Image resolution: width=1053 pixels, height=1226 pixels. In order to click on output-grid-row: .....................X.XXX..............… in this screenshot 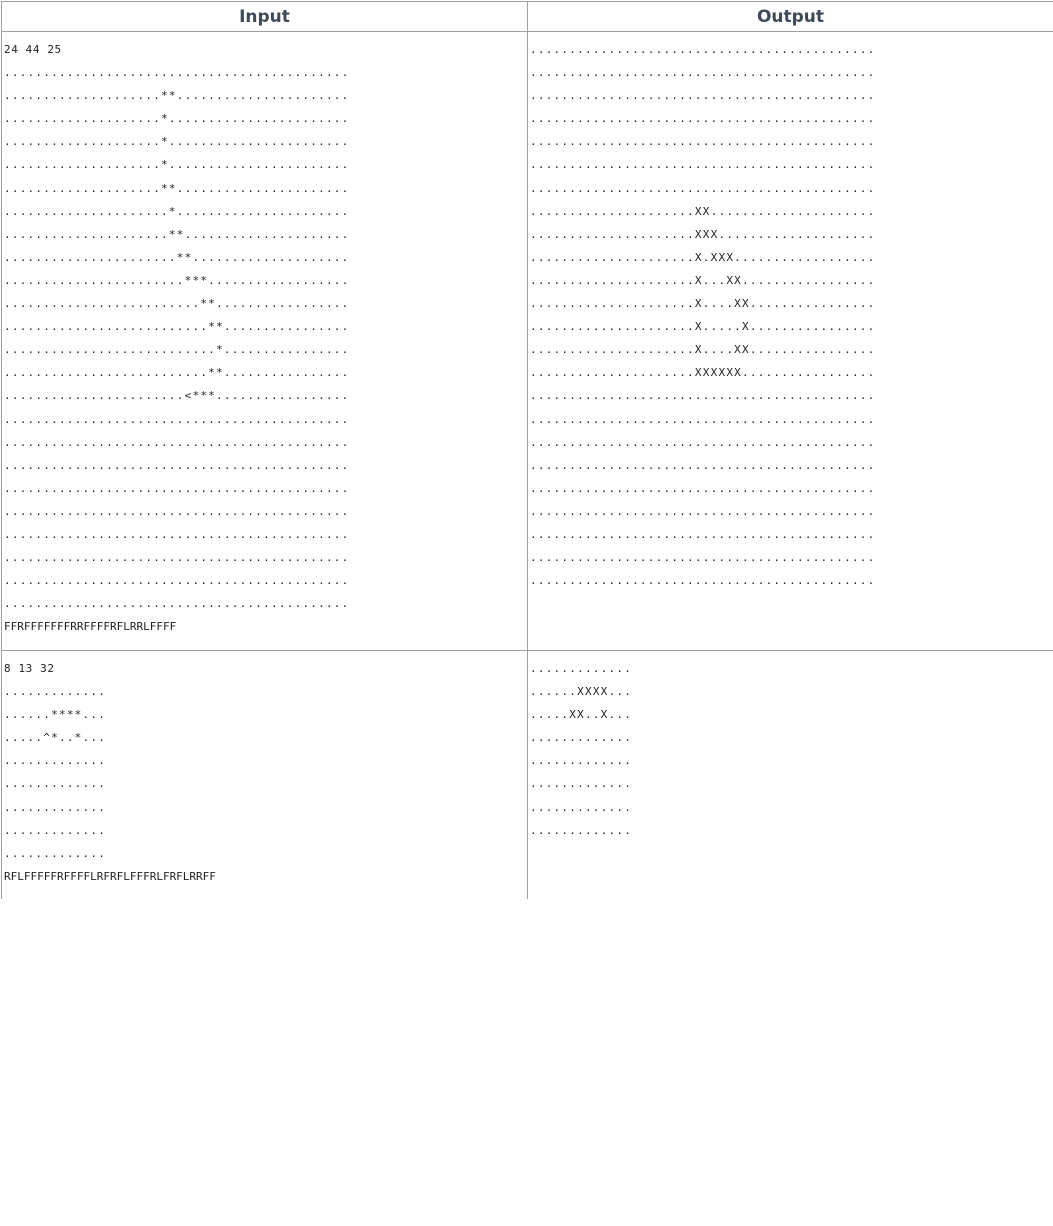, I will do `click(703, 257)`.